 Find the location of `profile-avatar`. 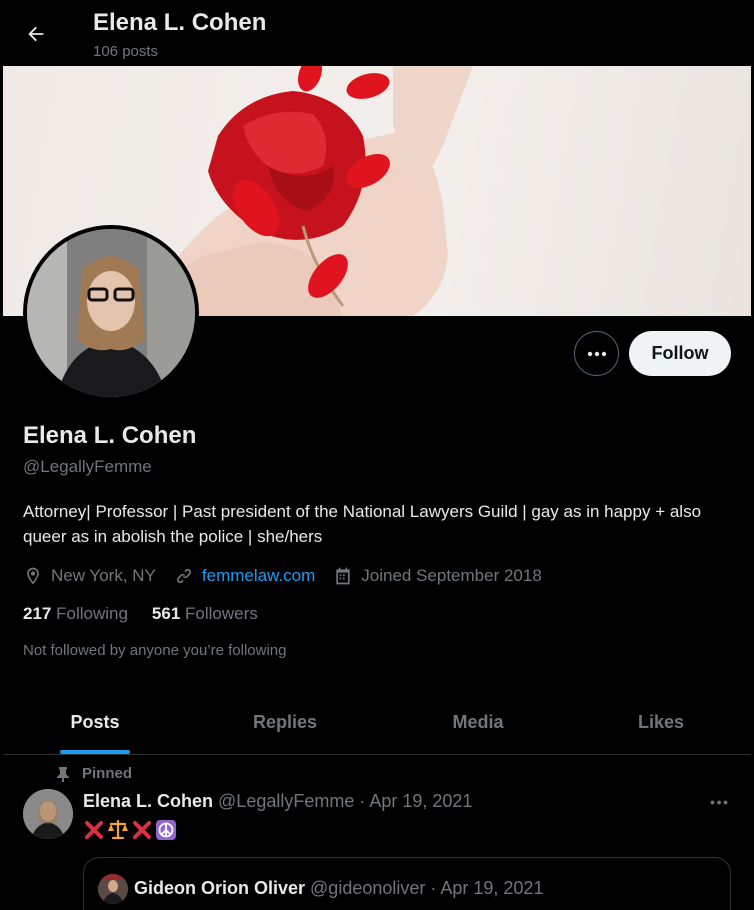

profile-avatar is located at coordinates (111, 313).